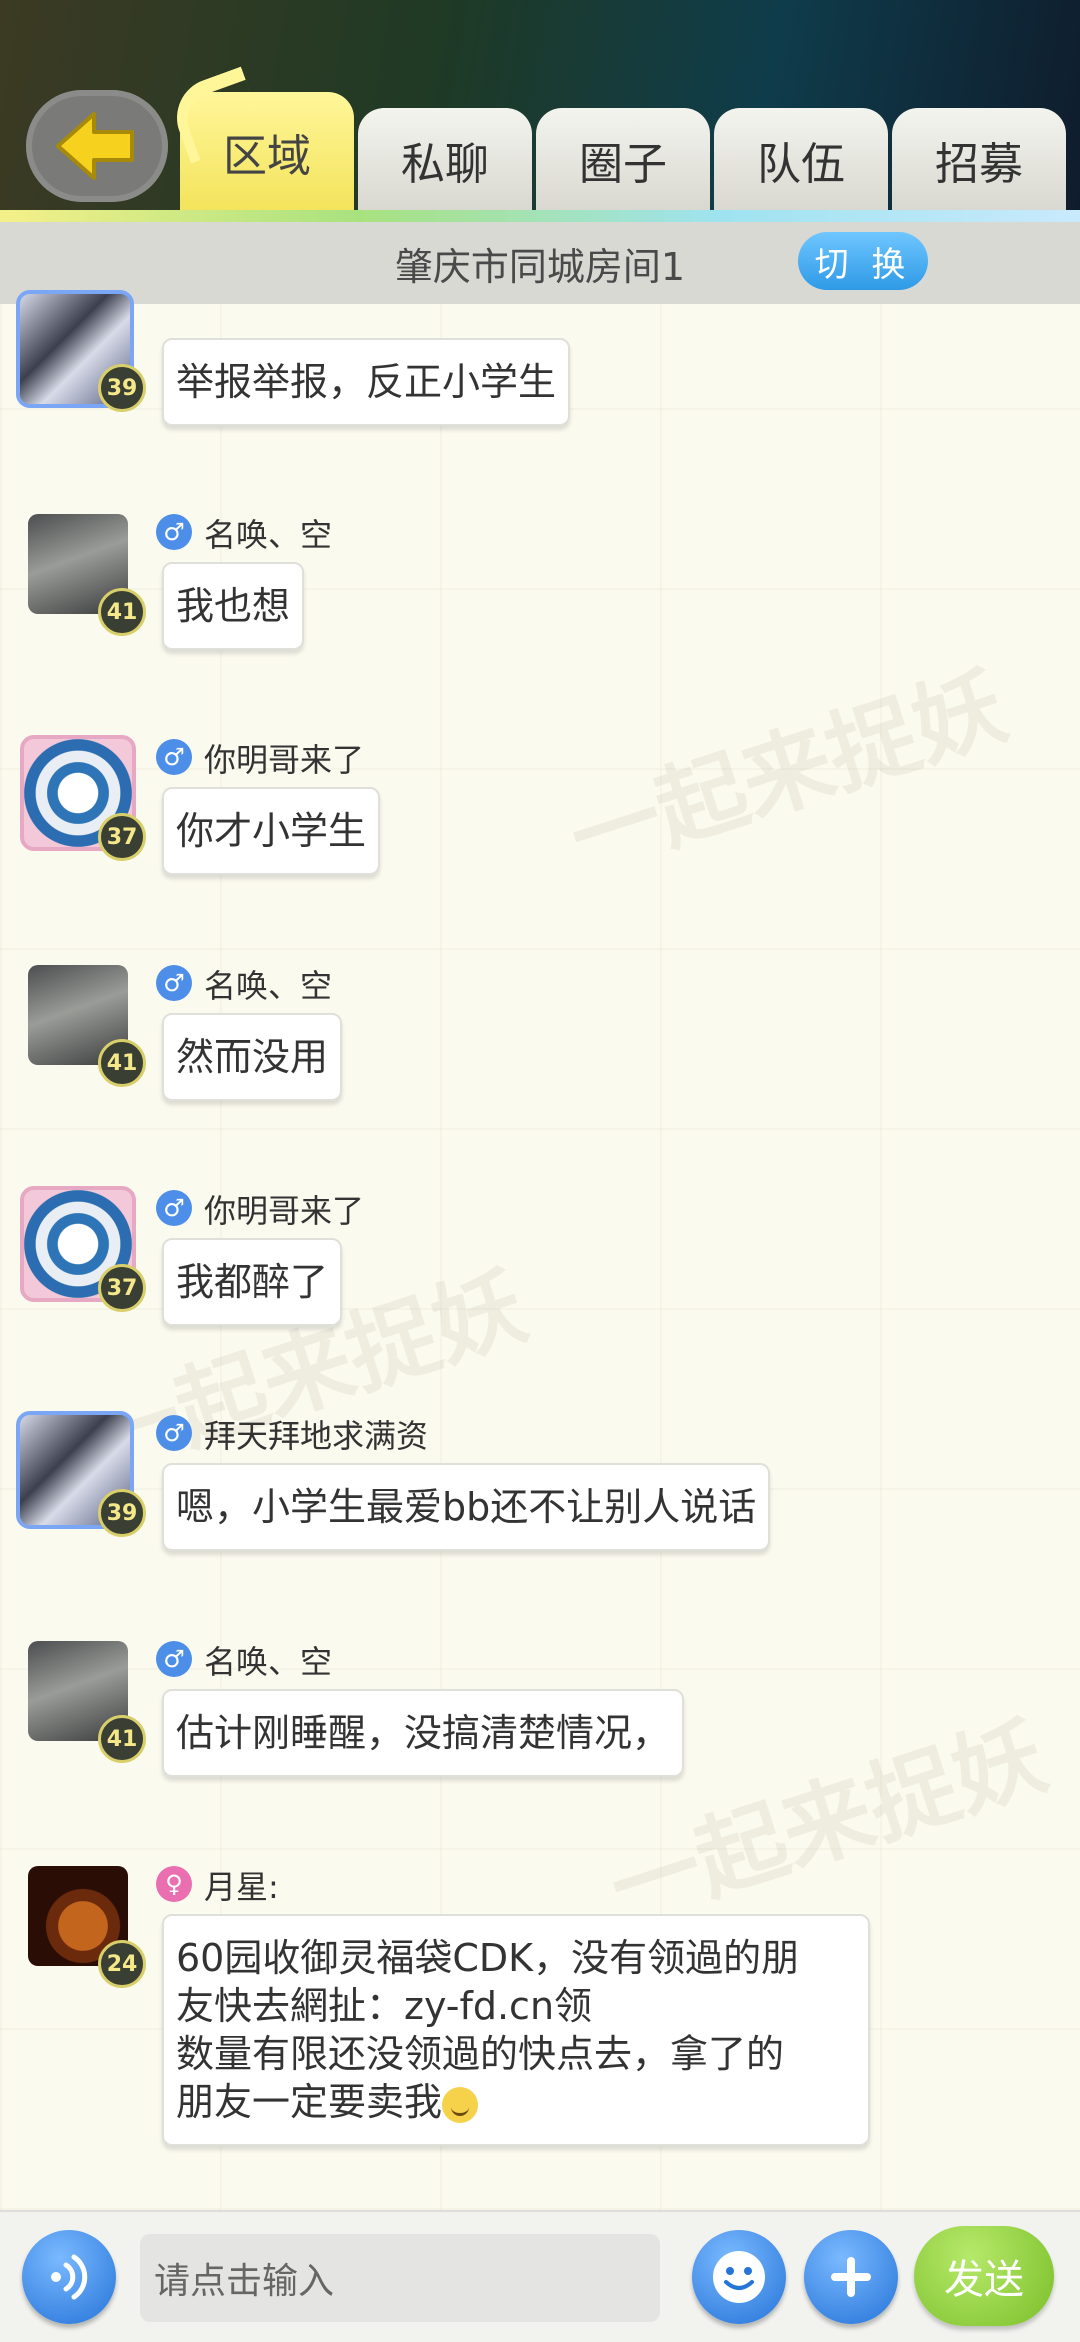  I want to click on plus-button, so click(851, 2277).